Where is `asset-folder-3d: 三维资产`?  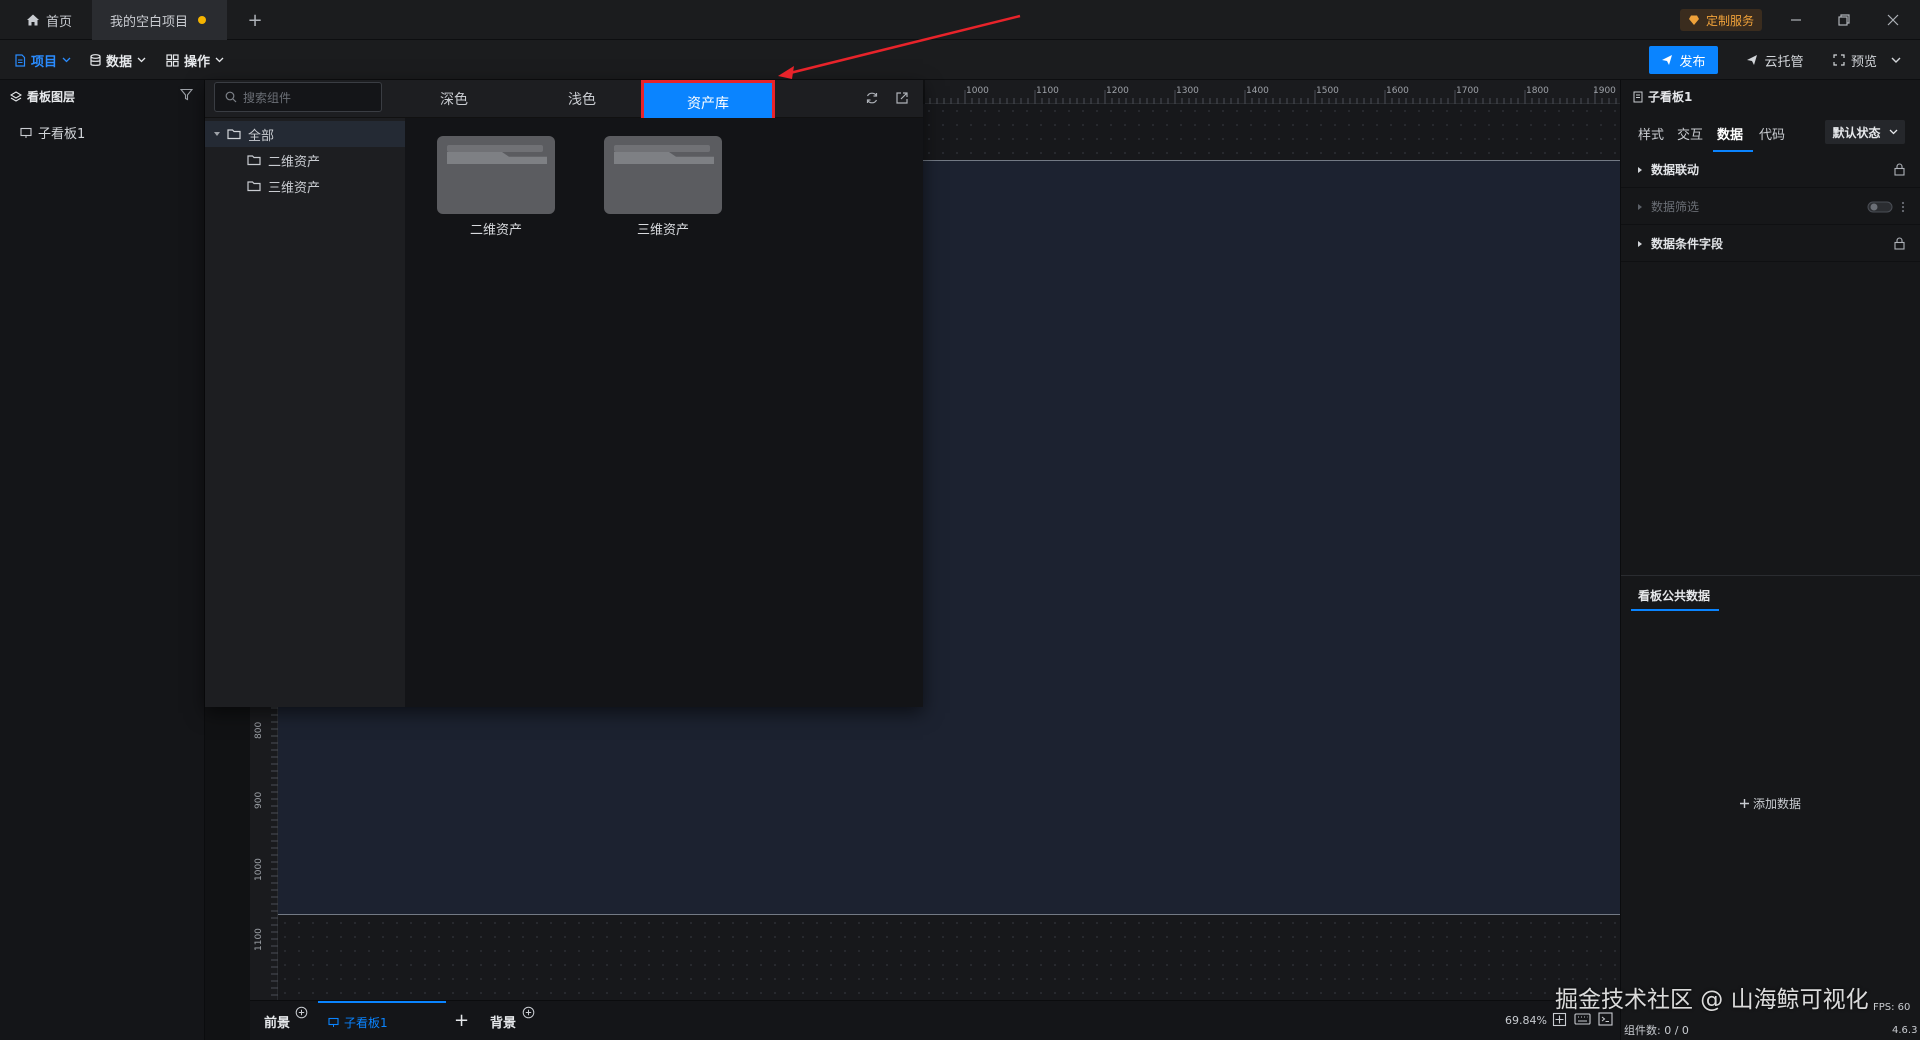
asset-folder-3d: 三维资产 is located at coordinates (663, 187).